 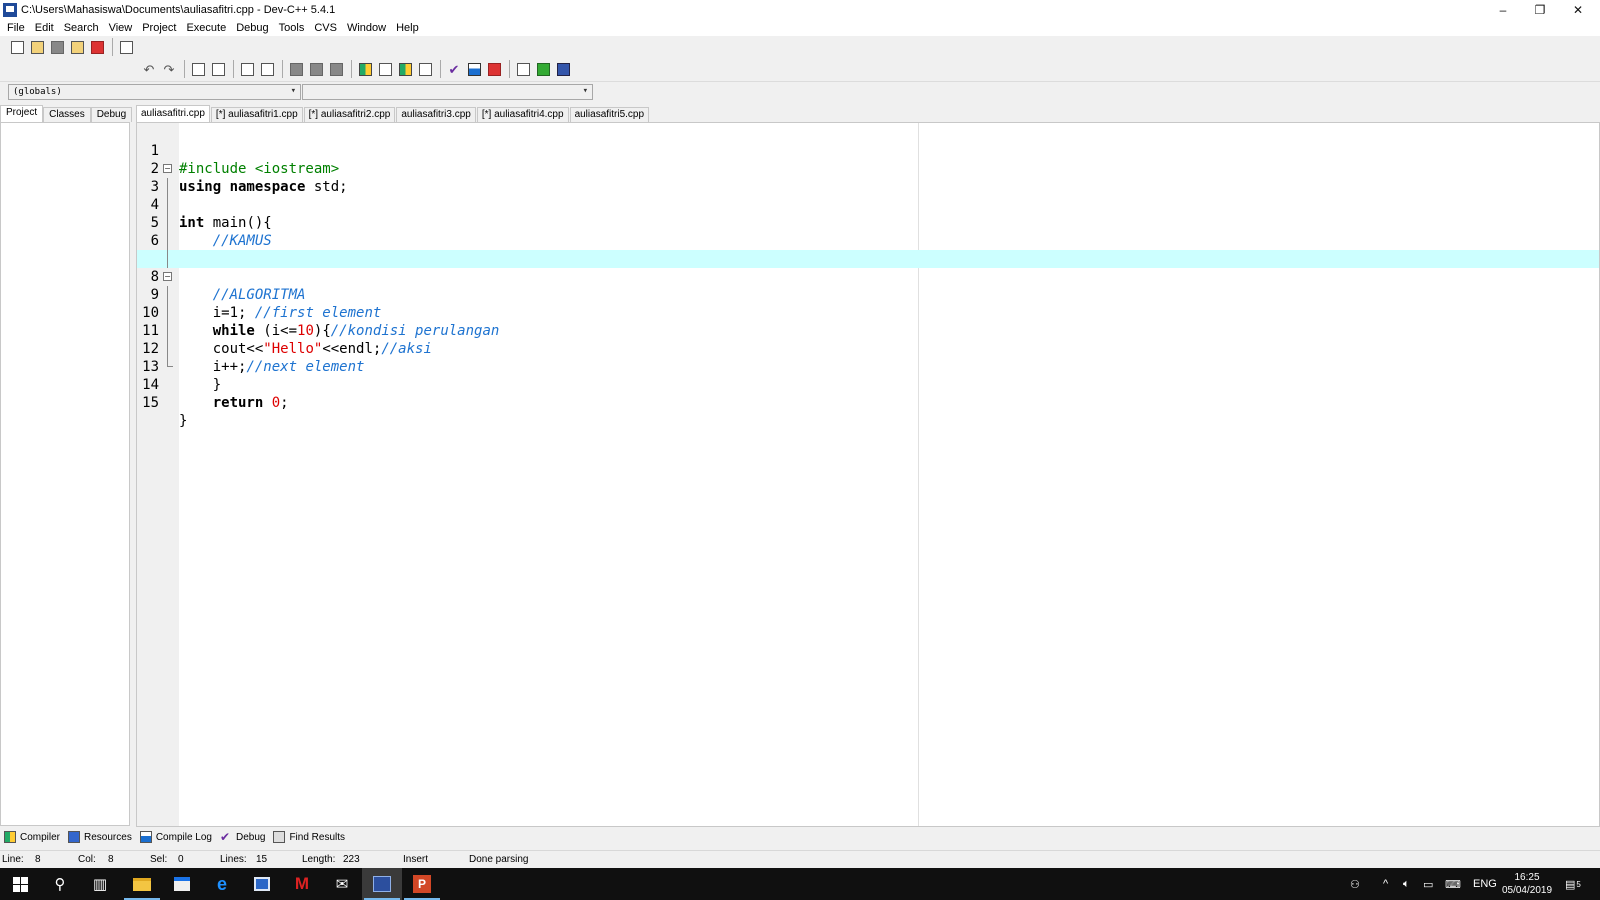 I want to click on menu-window: Window, so click(x=366, y=28).